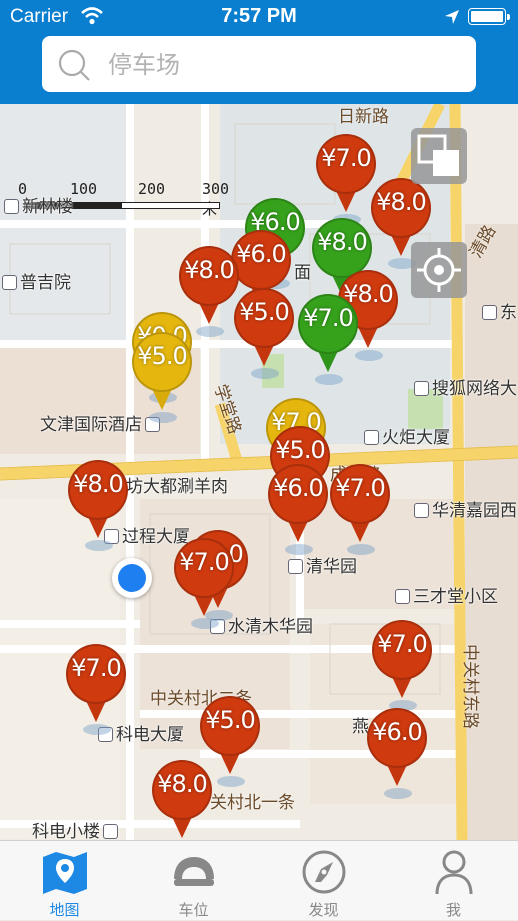  What do you see at coordinates (36, 280) in the screenshot?
I see `poi-label: 普吉院` at bounding box center [36, 280].